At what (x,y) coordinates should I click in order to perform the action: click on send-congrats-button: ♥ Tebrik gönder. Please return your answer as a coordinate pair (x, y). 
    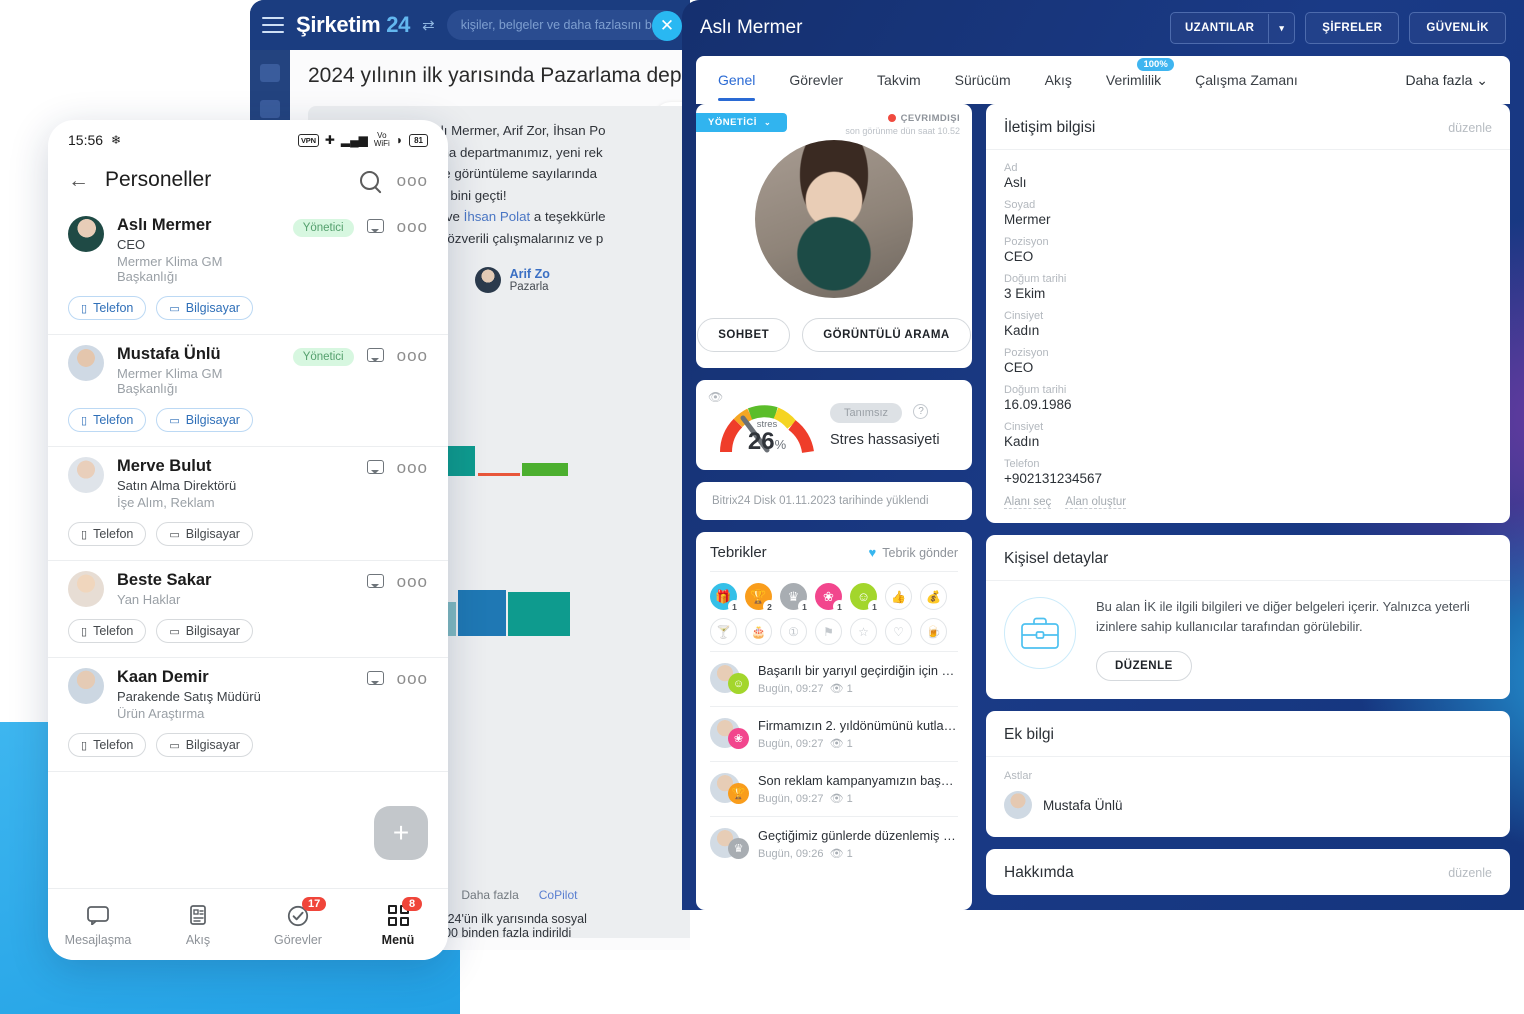
    Looking at the image, I should click on (913, 552).